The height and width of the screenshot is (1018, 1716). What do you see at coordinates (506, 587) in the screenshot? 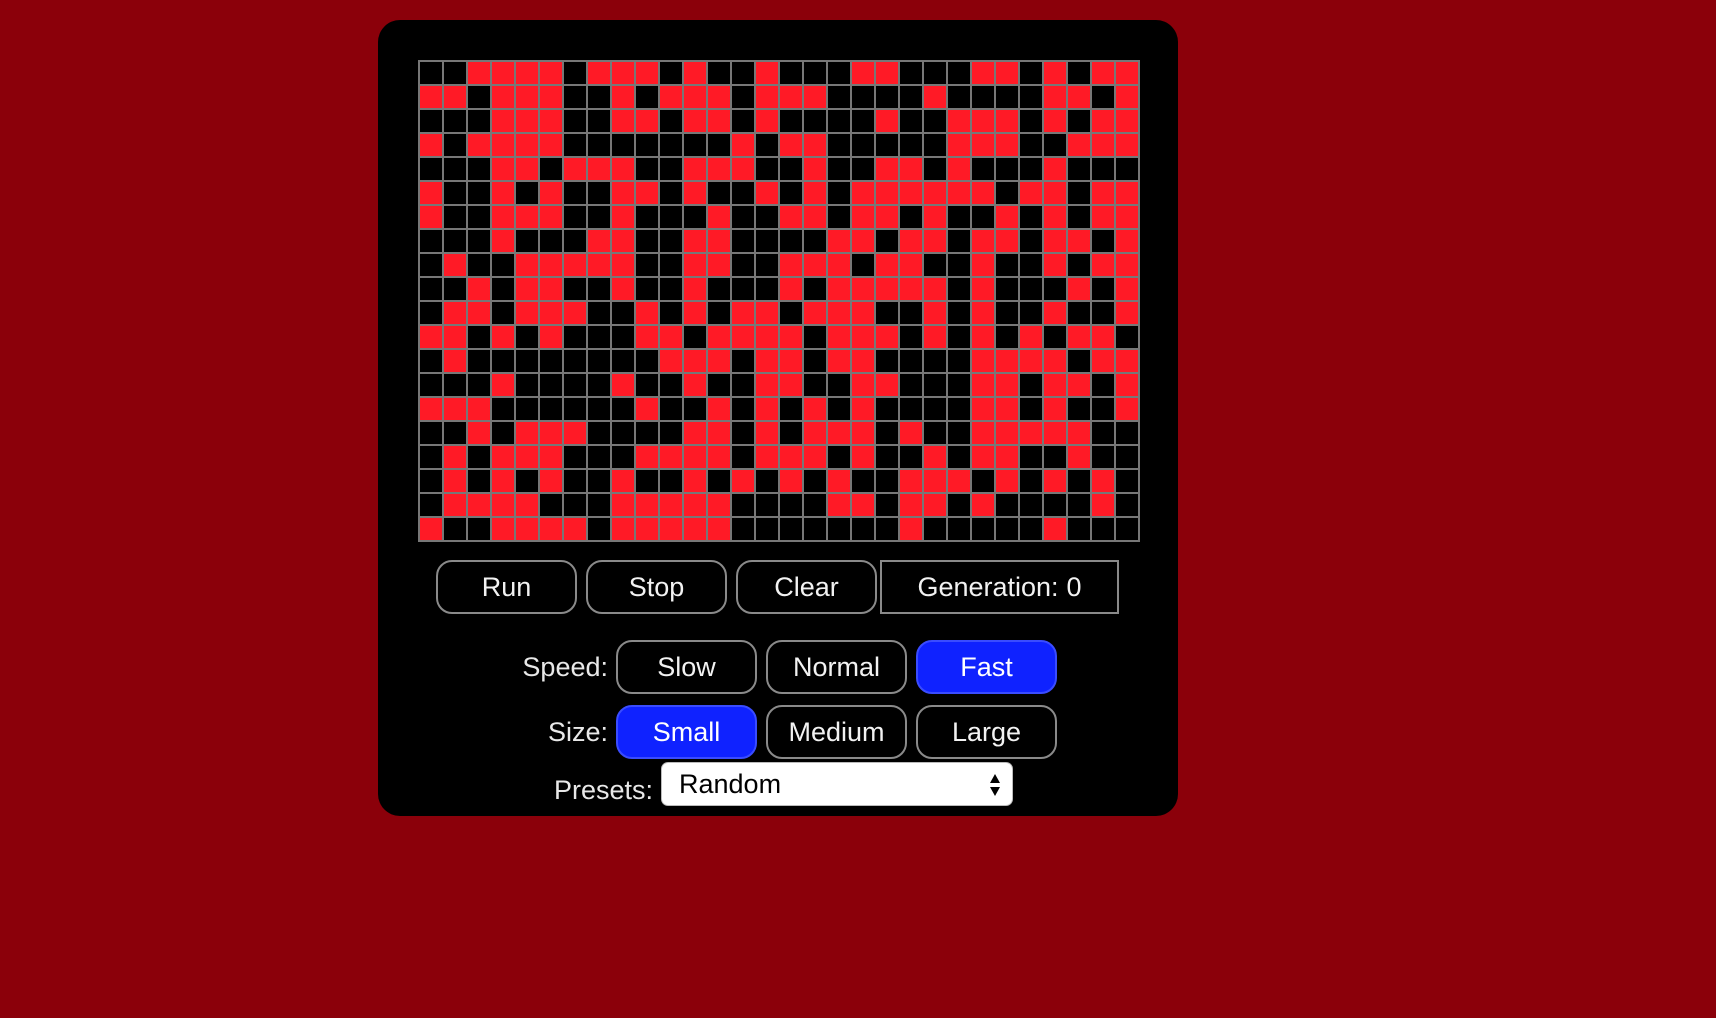
I see `run-button: Run` at bounding box center [506, 587].